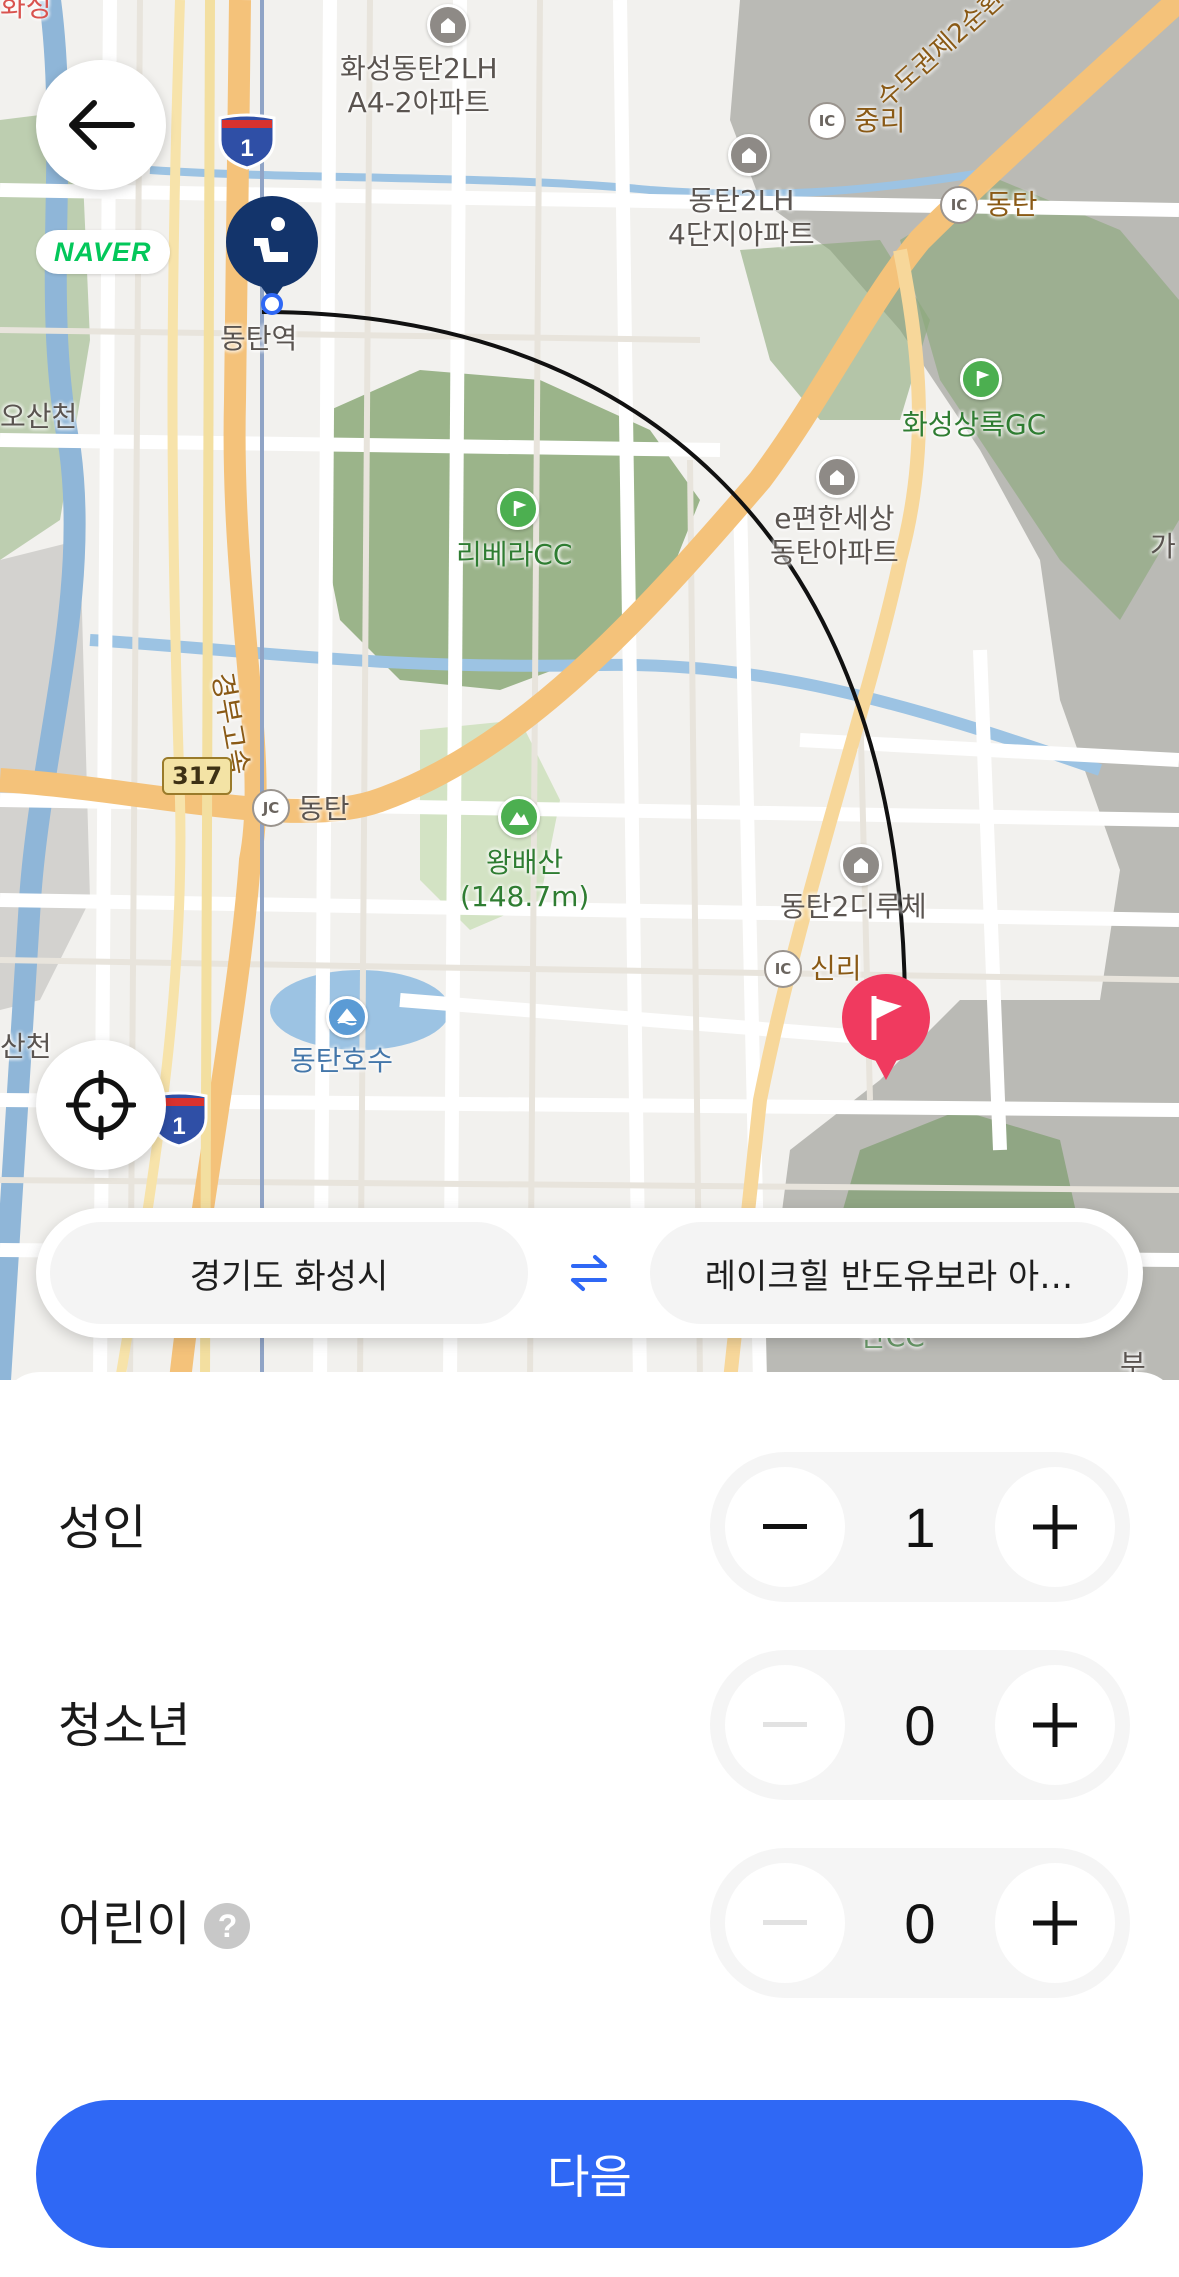 The image size is (1179, 2277). What do you see at coordinates (886, 1027) in the screenshot?
I see `flag-pin-icon` at bounding box center [886, 1027].